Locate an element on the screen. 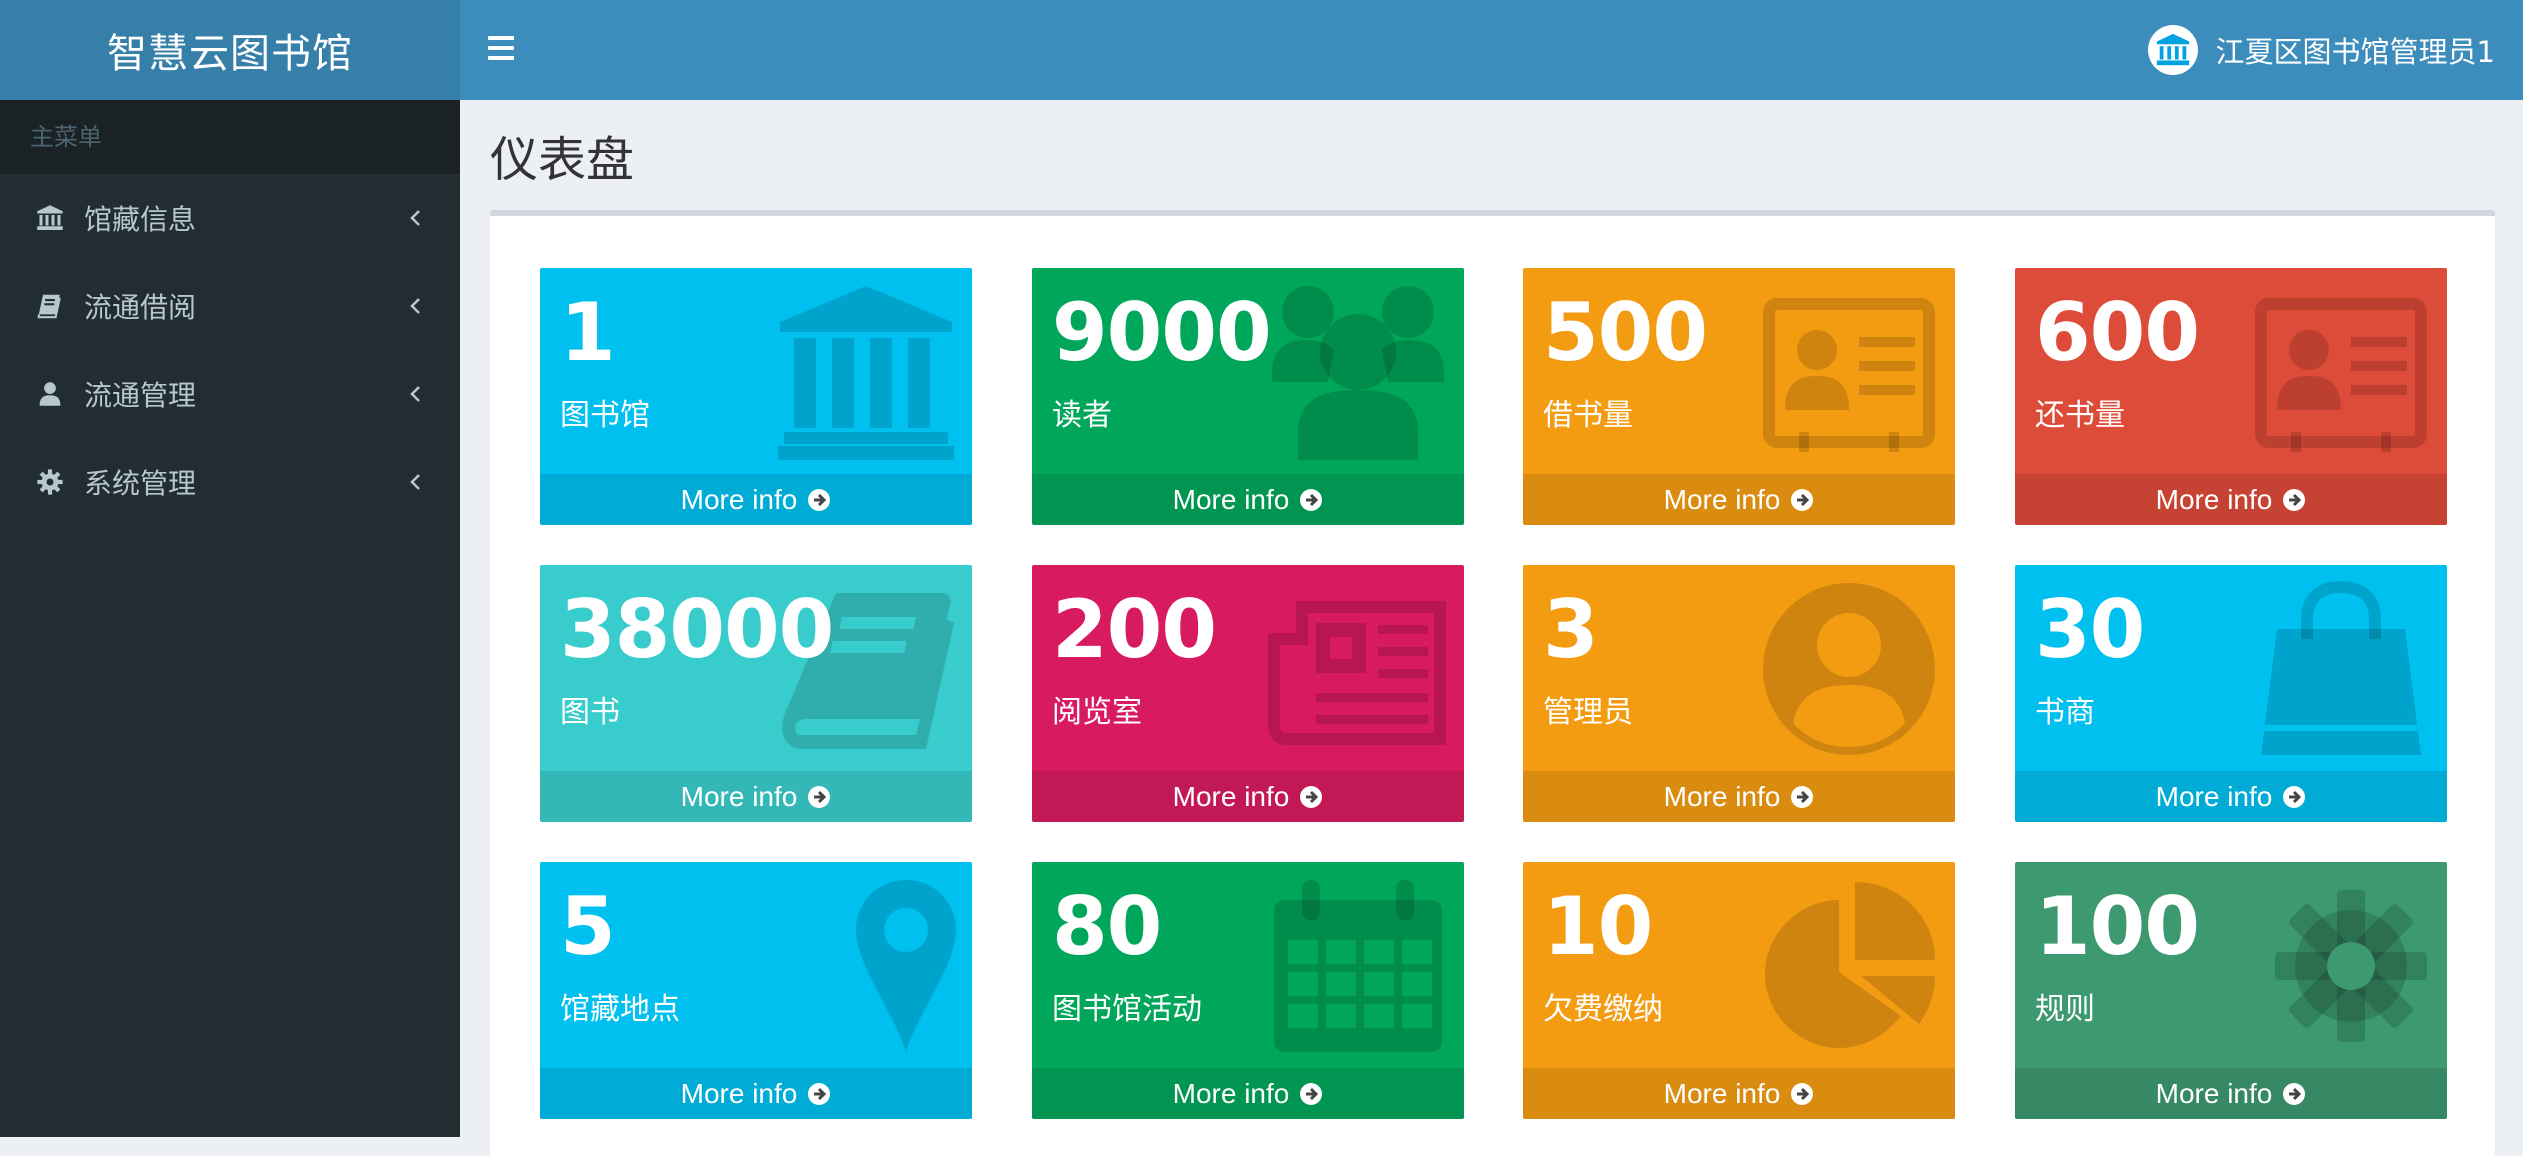 This screenshot has width=2523, height=1156. book-icon is located at coordinates (50, 306).